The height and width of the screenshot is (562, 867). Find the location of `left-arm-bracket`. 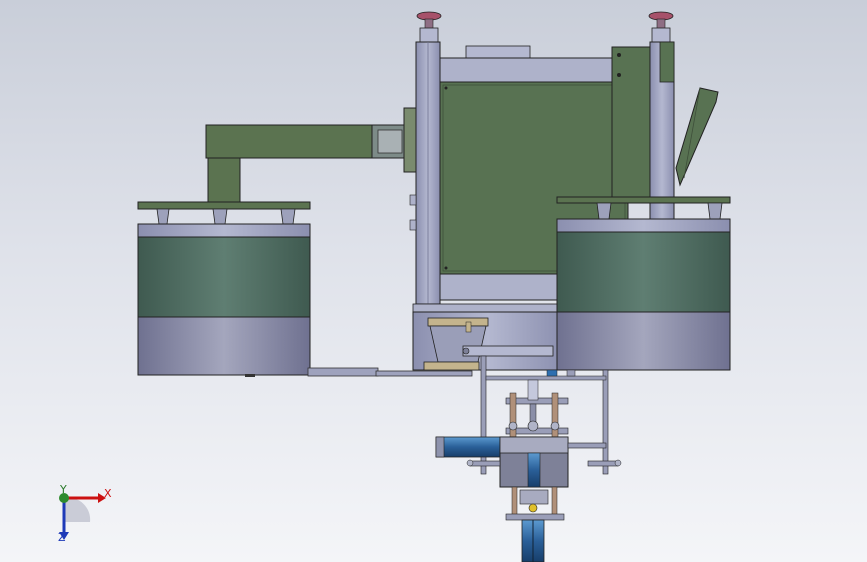

left-arm-bracket is located at coordinates (311, 155).